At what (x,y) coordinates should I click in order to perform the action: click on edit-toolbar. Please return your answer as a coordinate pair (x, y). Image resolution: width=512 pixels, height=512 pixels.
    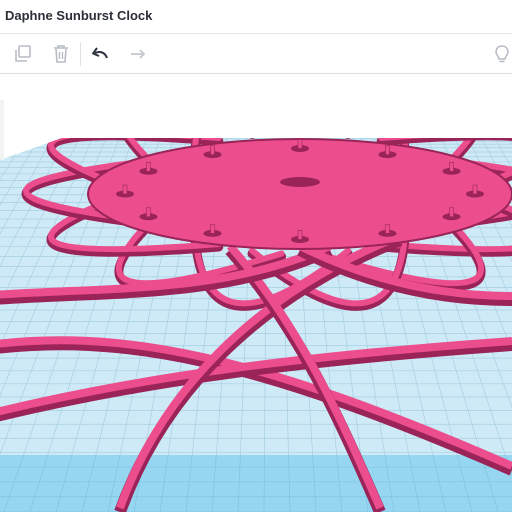
    Looking at the image, I should click on (256, 54).